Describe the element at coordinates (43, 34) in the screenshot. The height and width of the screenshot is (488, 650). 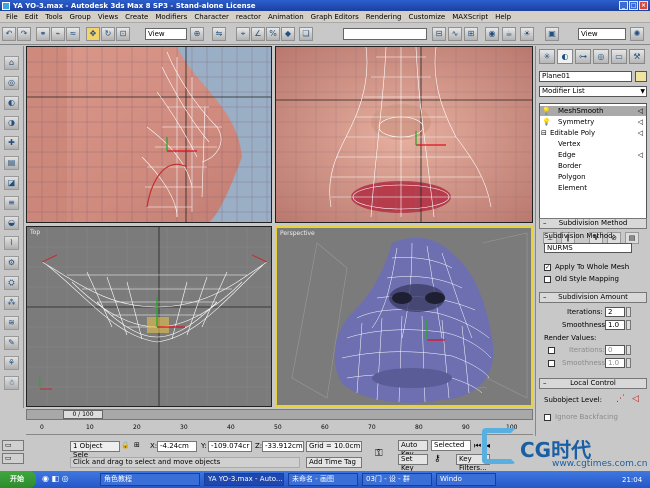
I see `select-link-icon: ⚭` at that location.